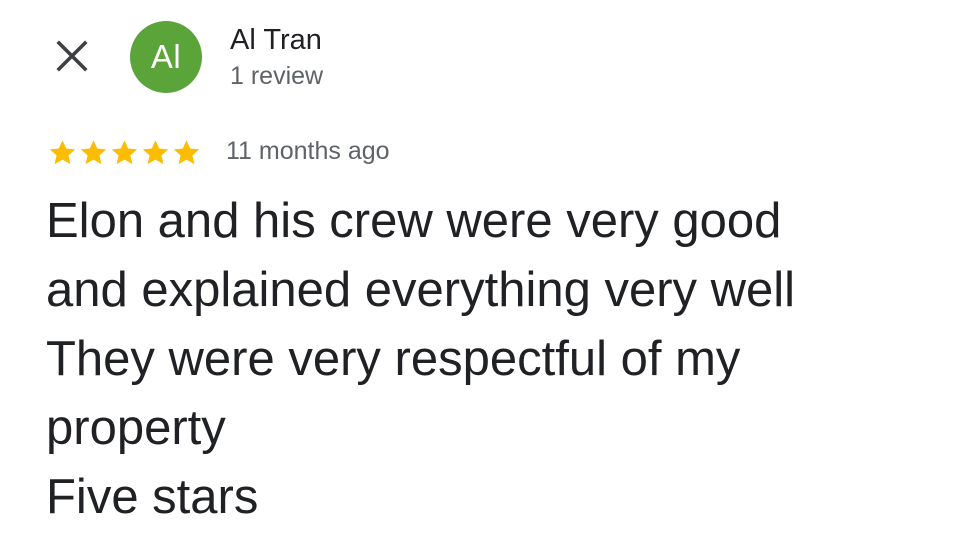 The width and height of the screenshot is (980, 538). I want to click on author-review-count: 1 review, so click(277, 76).